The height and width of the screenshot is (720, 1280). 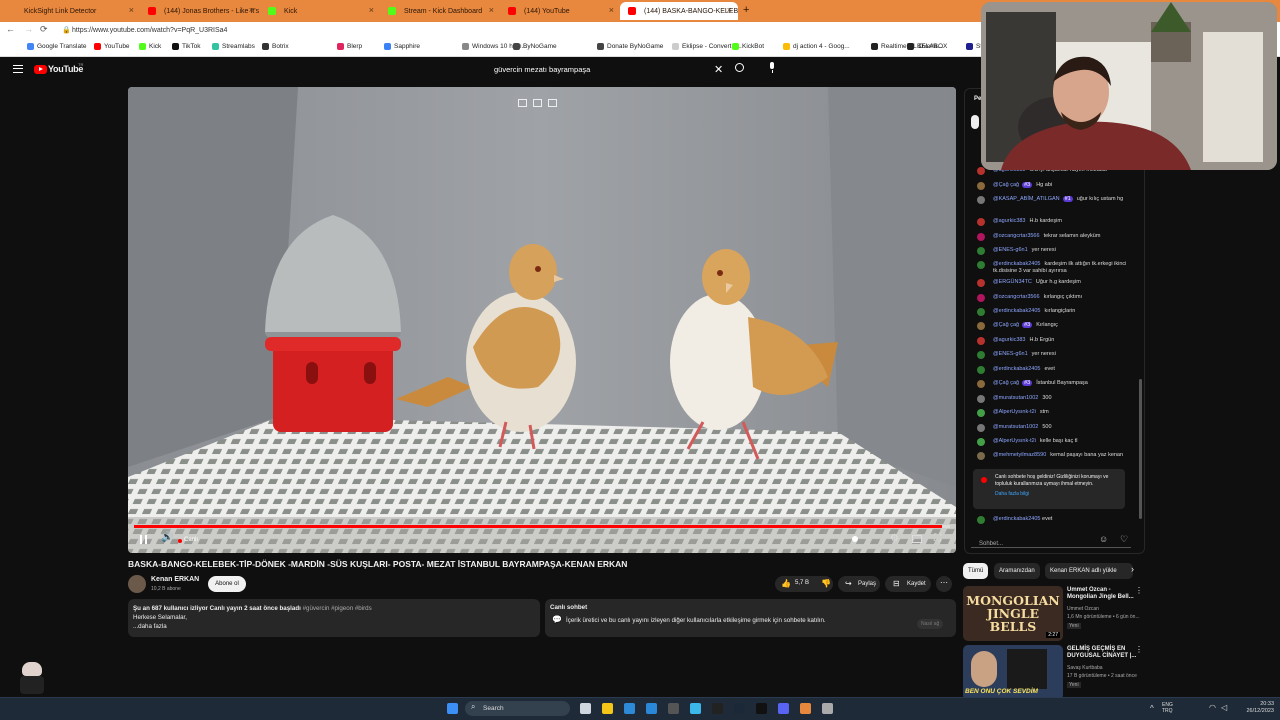 What do you see at coordinates (717, 708) in the screenshot?
I see `obs-icon` at bounding box center [717, 708].